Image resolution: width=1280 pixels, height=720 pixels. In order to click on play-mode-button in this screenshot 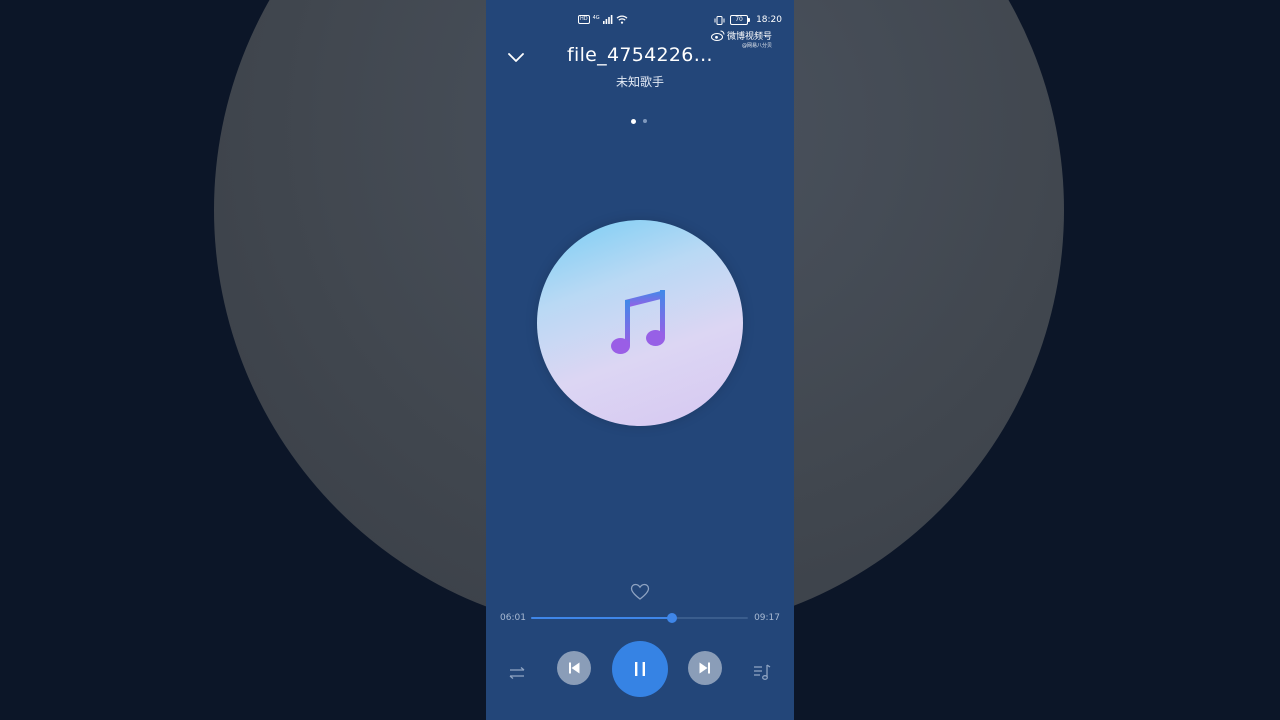, I will do `click(517, 673)`.